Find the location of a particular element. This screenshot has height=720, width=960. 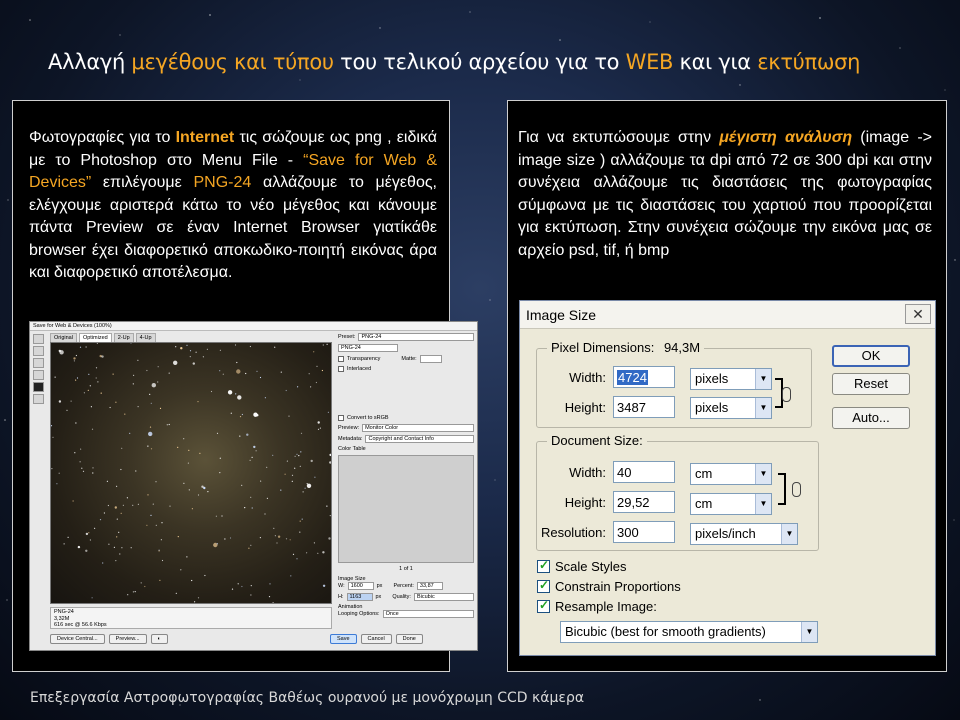

sfw-done-button: Done is located at coordinates (409, 639).